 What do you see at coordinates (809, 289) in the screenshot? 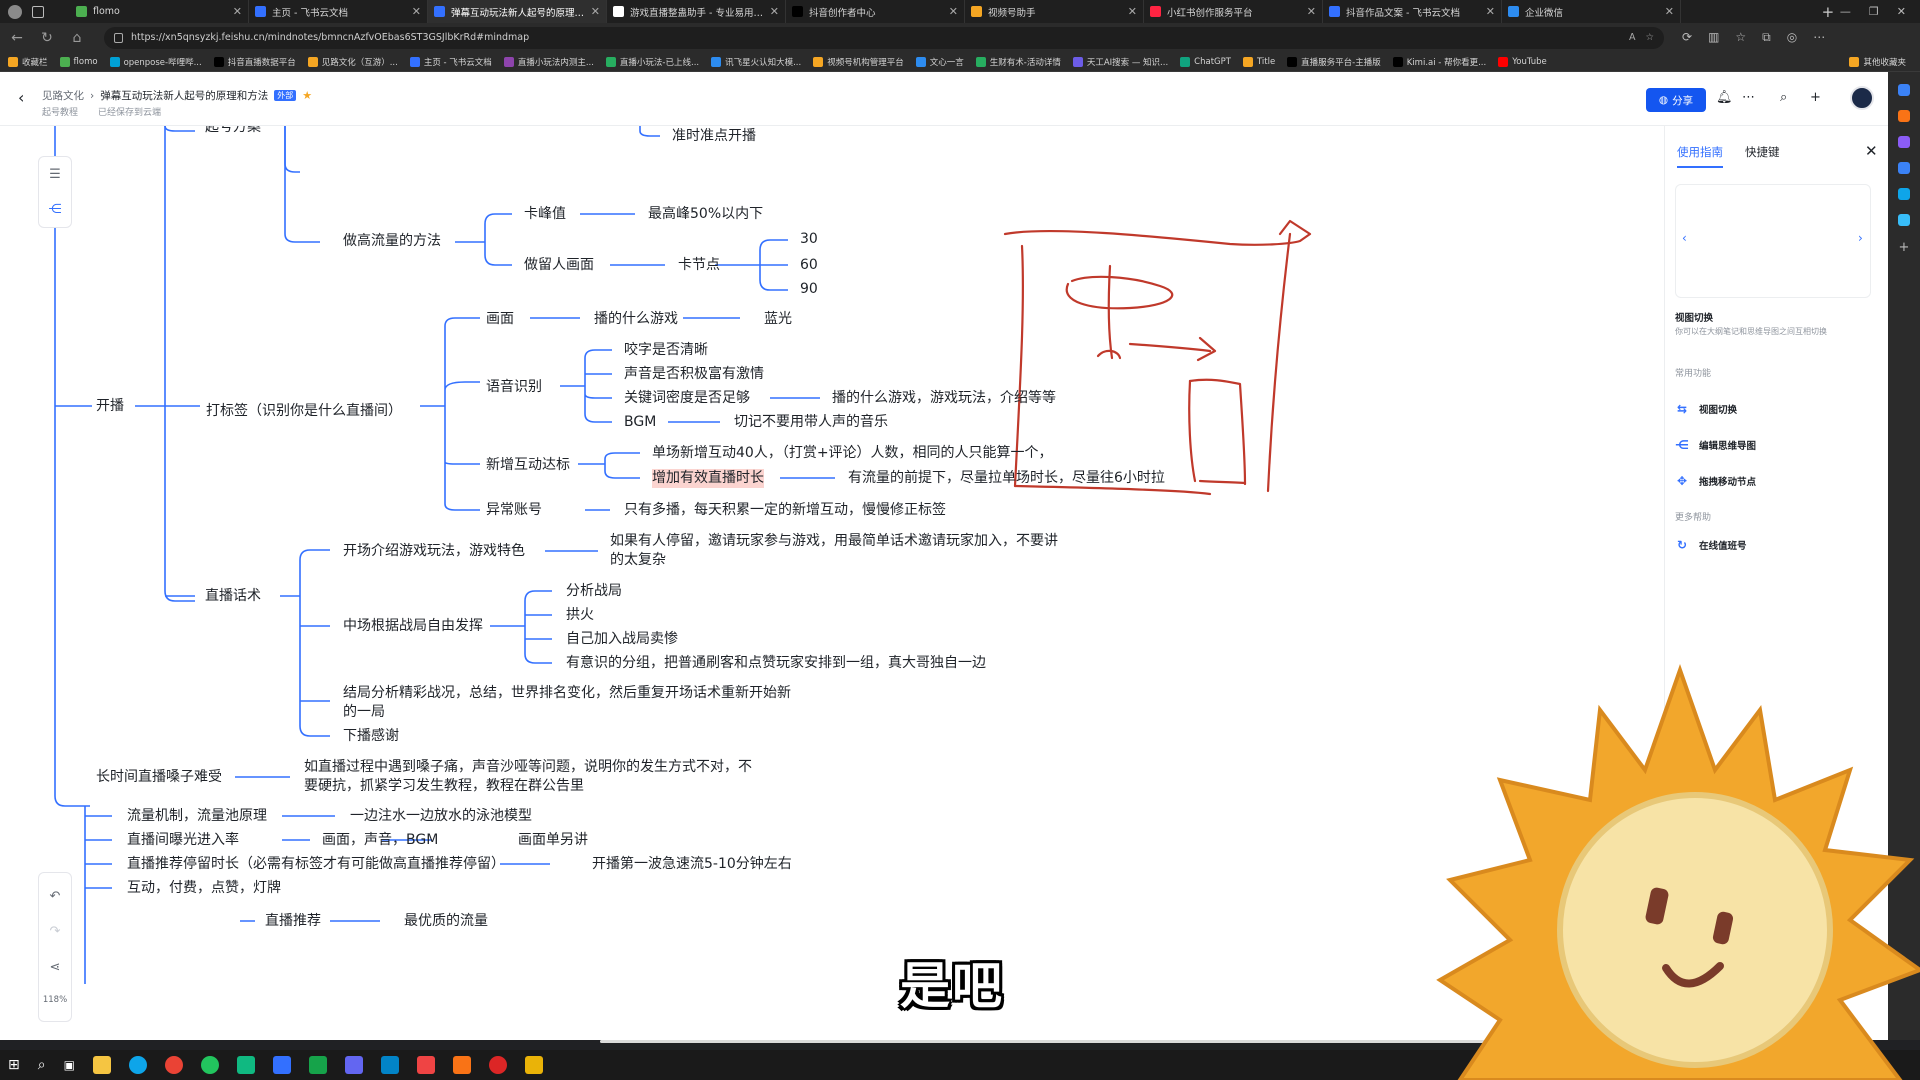
I see `node-90: 90` at bounding box center [809, 289].